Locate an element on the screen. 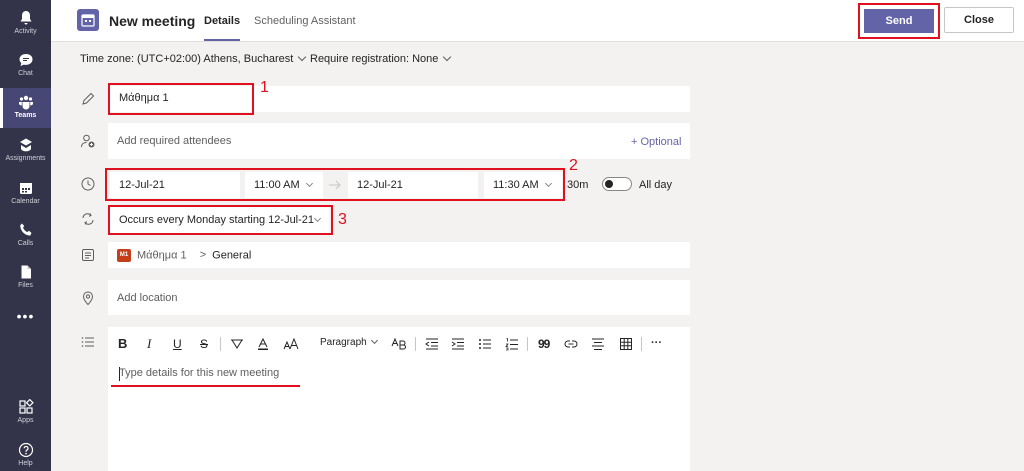  team-name: Μάθημα 1 is located at coordinates (162, 255).